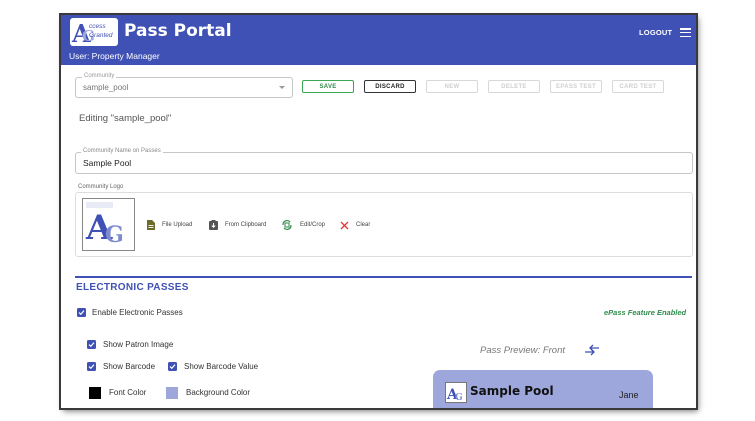  I want to click on show-barcode-checkbox, so click(91, 366).